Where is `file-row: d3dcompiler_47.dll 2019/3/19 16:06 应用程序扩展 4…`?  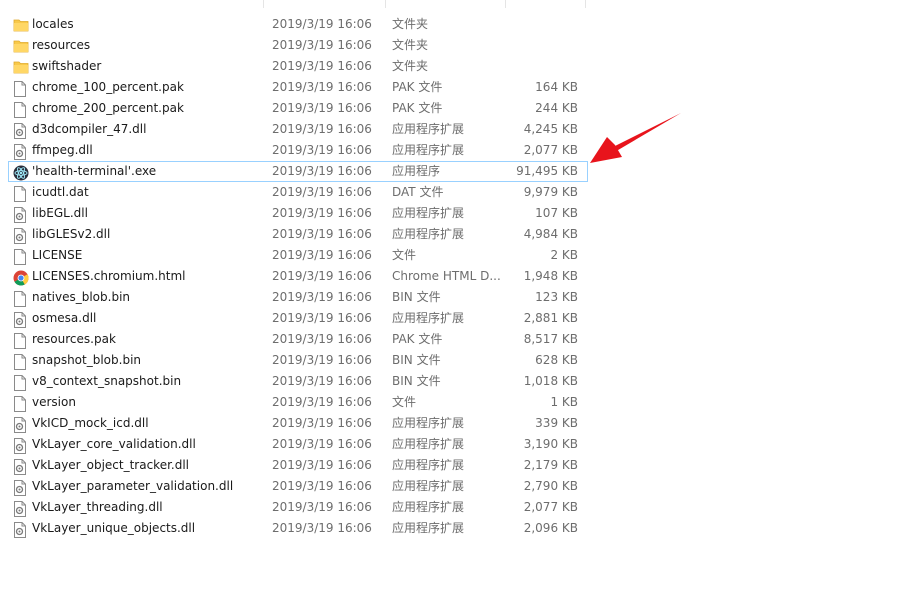
file-row: d3dcompiler_47.dll 2019/3/19 16:06 应用程序扩展 4… is located at coordinates (298, 129).